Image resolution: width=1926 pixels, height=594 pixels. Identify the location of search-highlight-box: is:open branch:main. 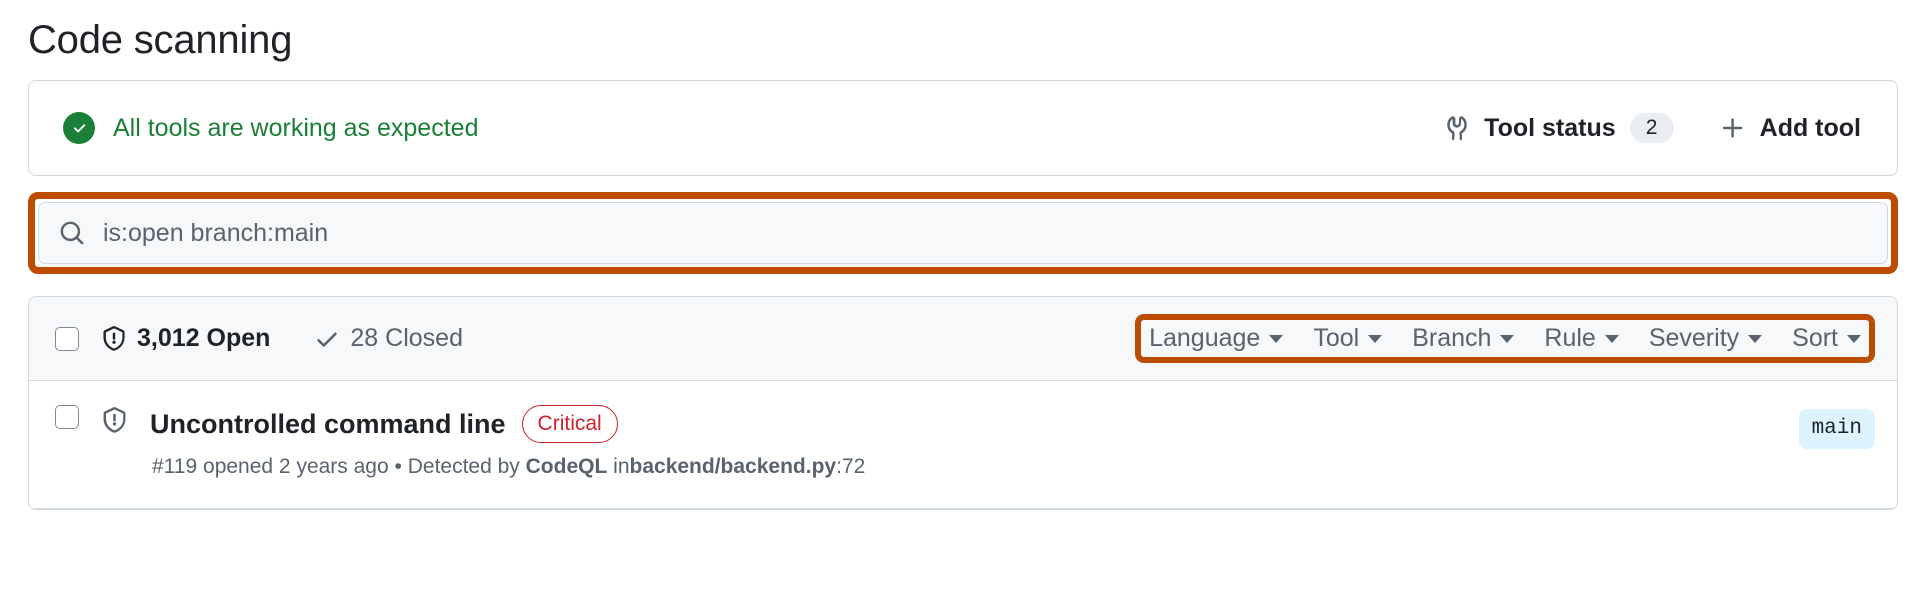
(963, 233).